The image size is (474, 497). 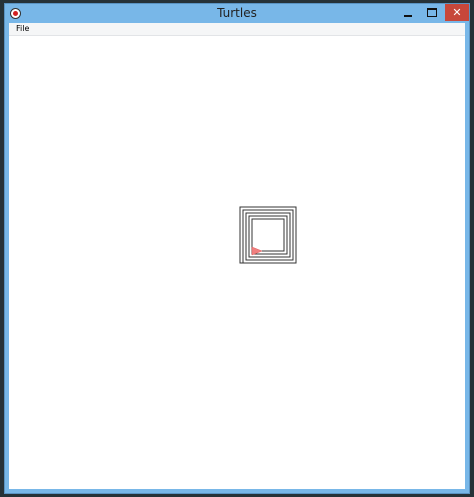 I want to click on maximize-button, so click(x=432, y=12).